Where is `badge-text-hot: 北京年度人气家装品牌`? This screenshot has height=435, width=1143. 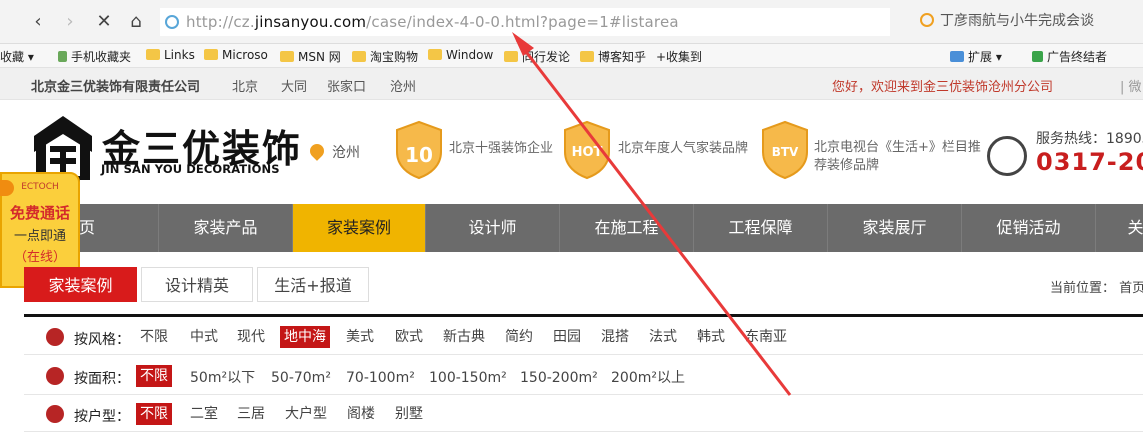 badge-text-hot: 北京年度人气家装品牌 is located at coordinates (683, 148).